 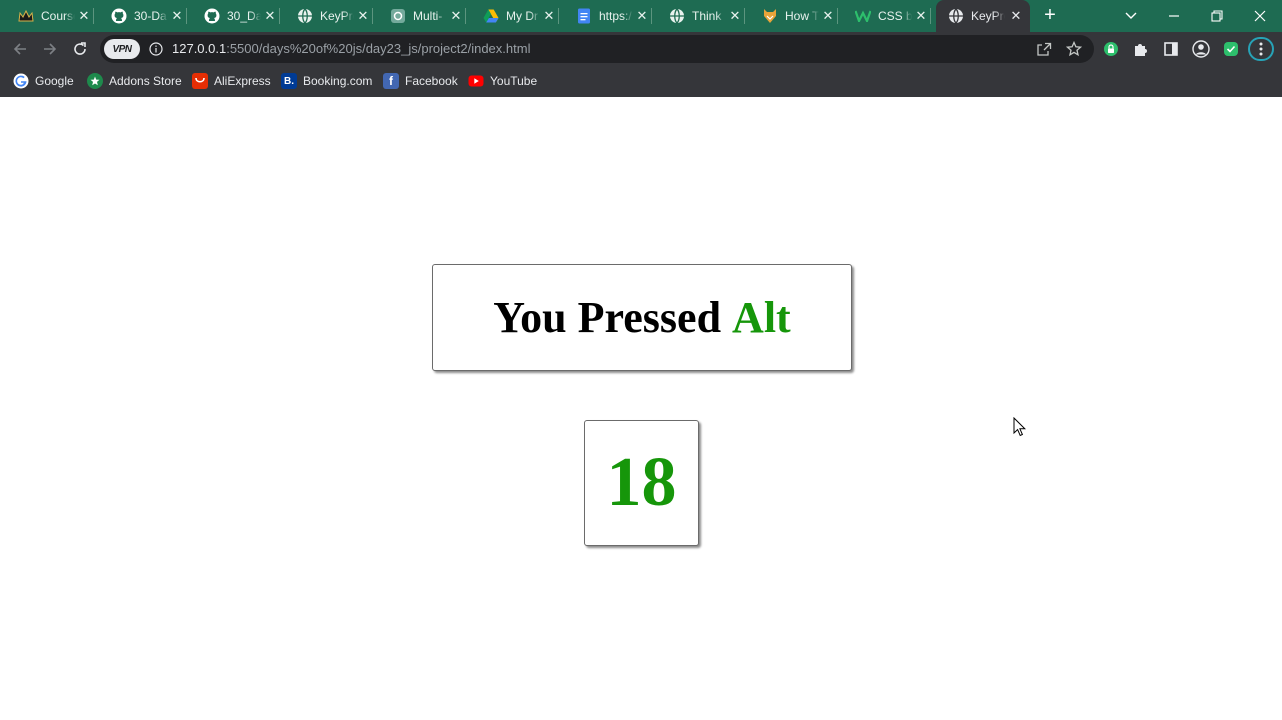 What do you see at coordinates (289, 81) in the screenshot?
I see `booking-icon: B.` at bounding box center [289, 81].